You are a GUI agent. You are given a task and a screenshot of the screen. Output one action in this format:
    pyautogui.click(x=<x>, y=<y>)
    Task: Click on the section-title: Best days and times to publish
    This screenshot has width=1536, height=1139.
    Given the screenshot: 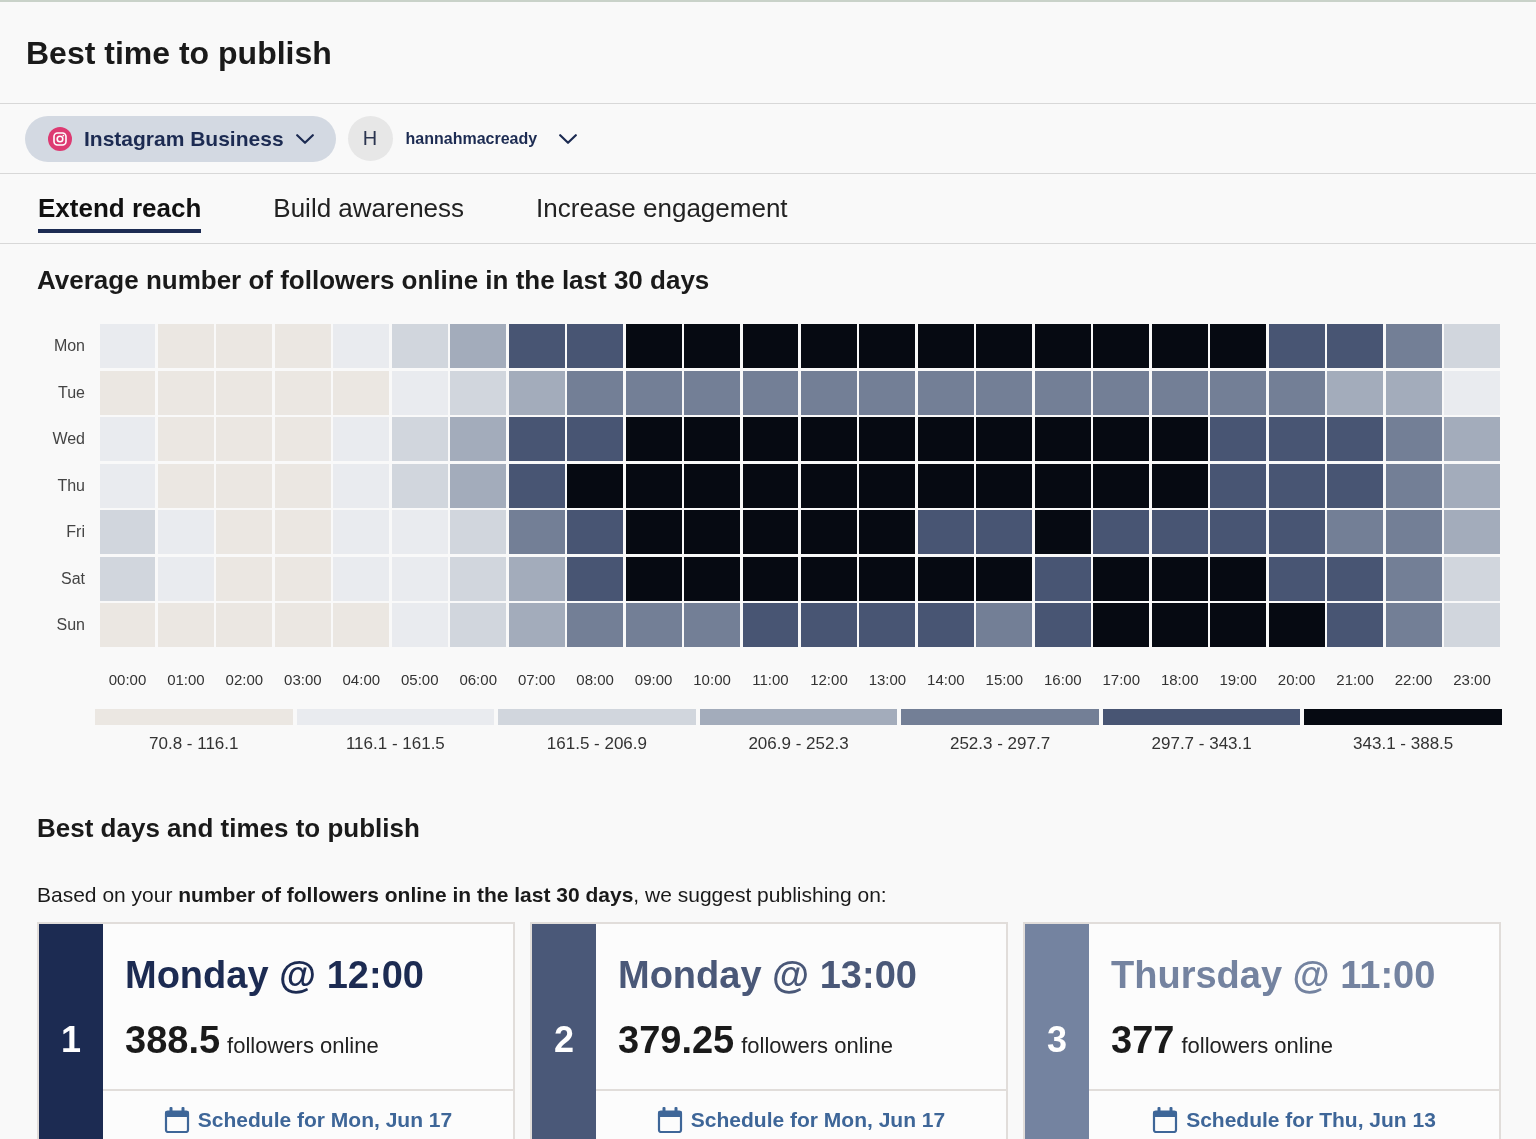 What is the action you would take?
    pyautogui.click(x=229, y=828)
    